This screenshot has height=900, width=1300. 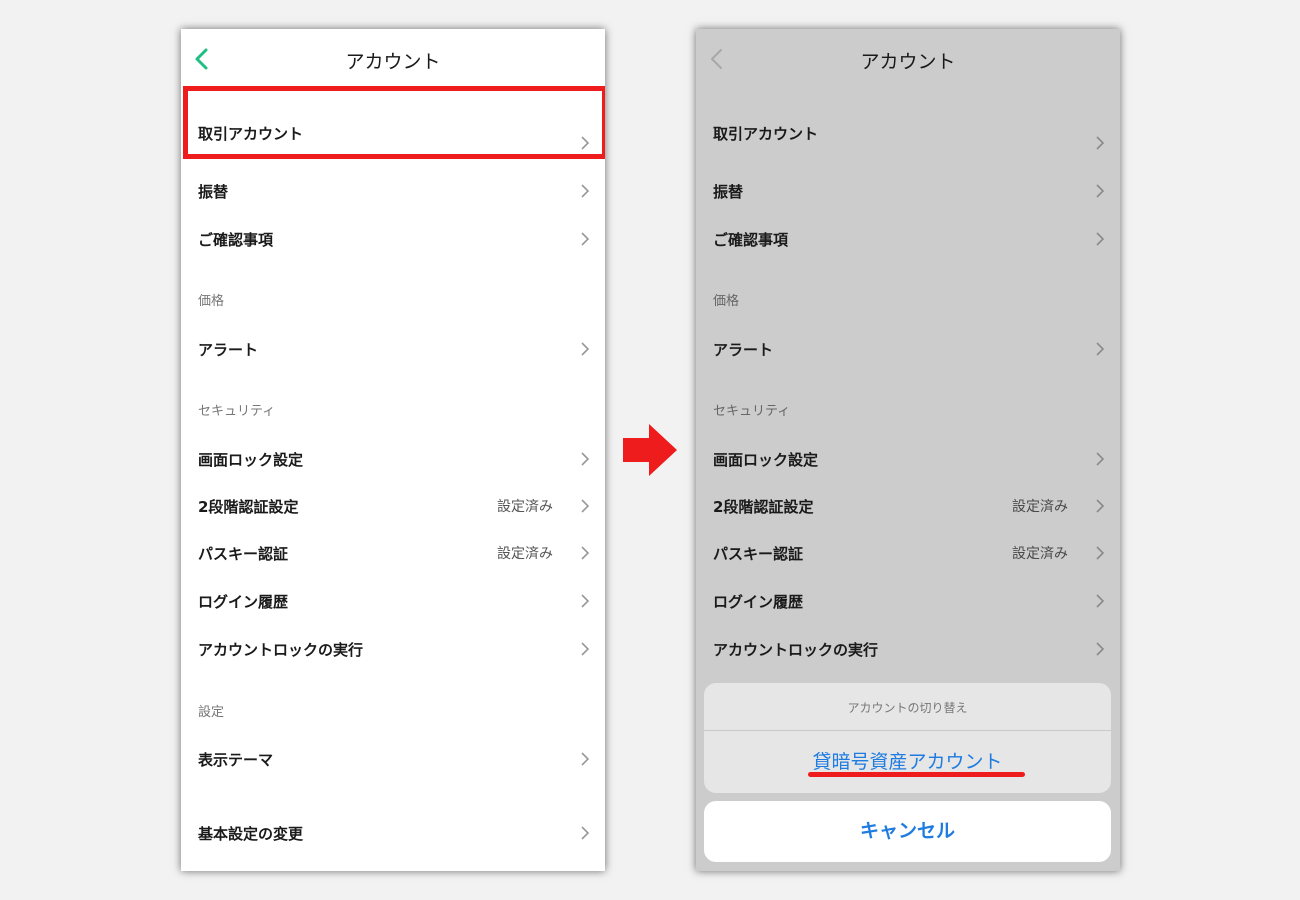 I want to click on lending-crypto-account-option: 貸暗号資産アカウント, so click(x=907, y=760).